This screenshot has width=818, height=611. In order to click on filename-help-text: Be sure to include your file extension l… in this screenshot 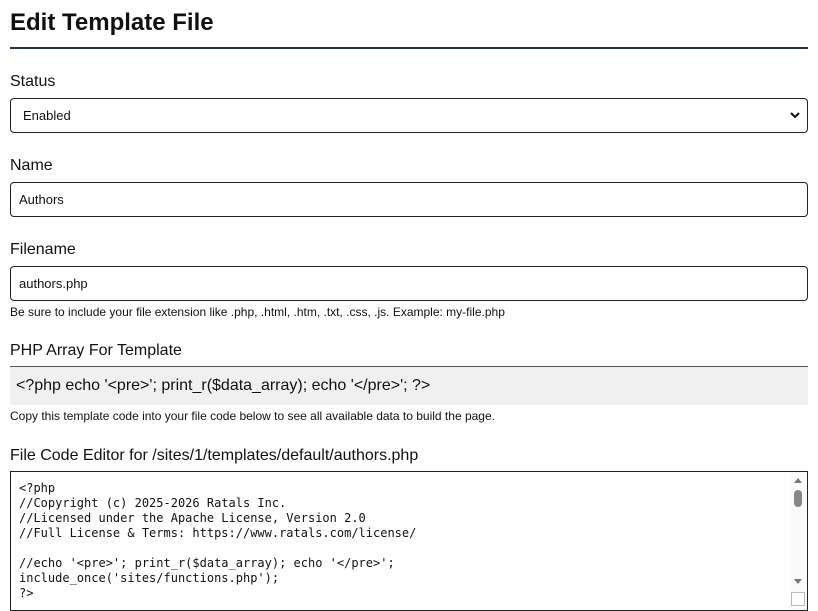, I will do `click(257, 312)`.